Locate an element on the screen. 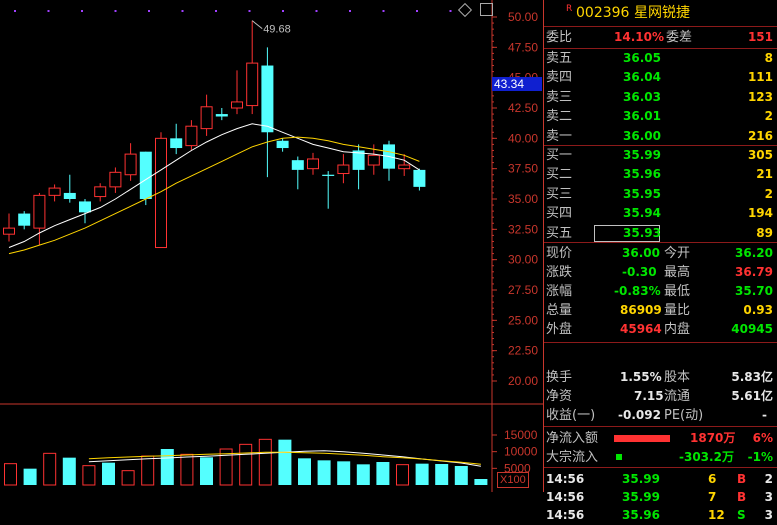 This screenshot has height=525, width=777. ask-row: 卖二 36.01 2 is located at coordinates (660, 116).